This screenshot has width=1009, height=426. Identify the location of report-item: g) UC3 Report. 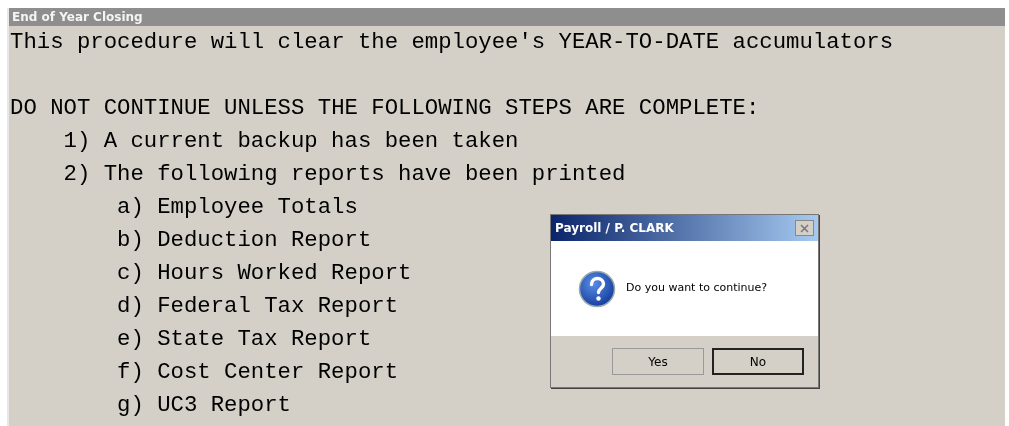
(203, 405).